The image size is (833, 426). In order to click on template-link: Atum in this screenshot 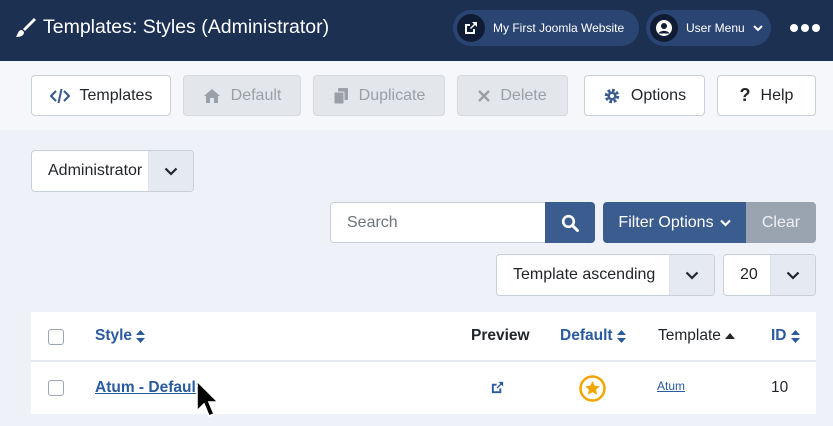, I will do `click(671, 386)`.